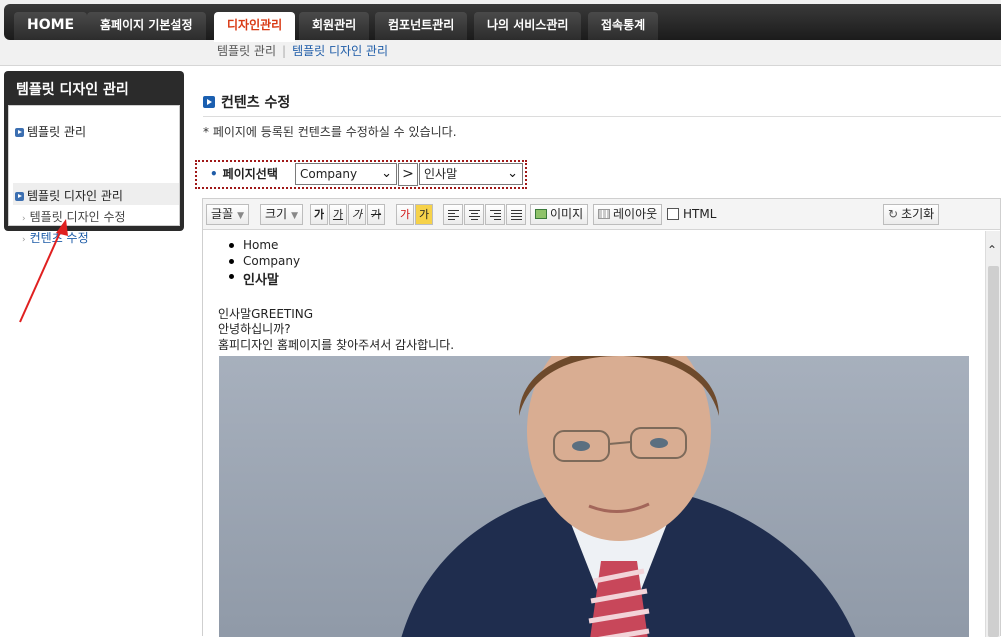 The width and height of the screenshot is (1001, 637). Describe the element at coordinates (254, 329) in the screenshot. I see `greeting-line-1: 안녕하십니까?` at that location.